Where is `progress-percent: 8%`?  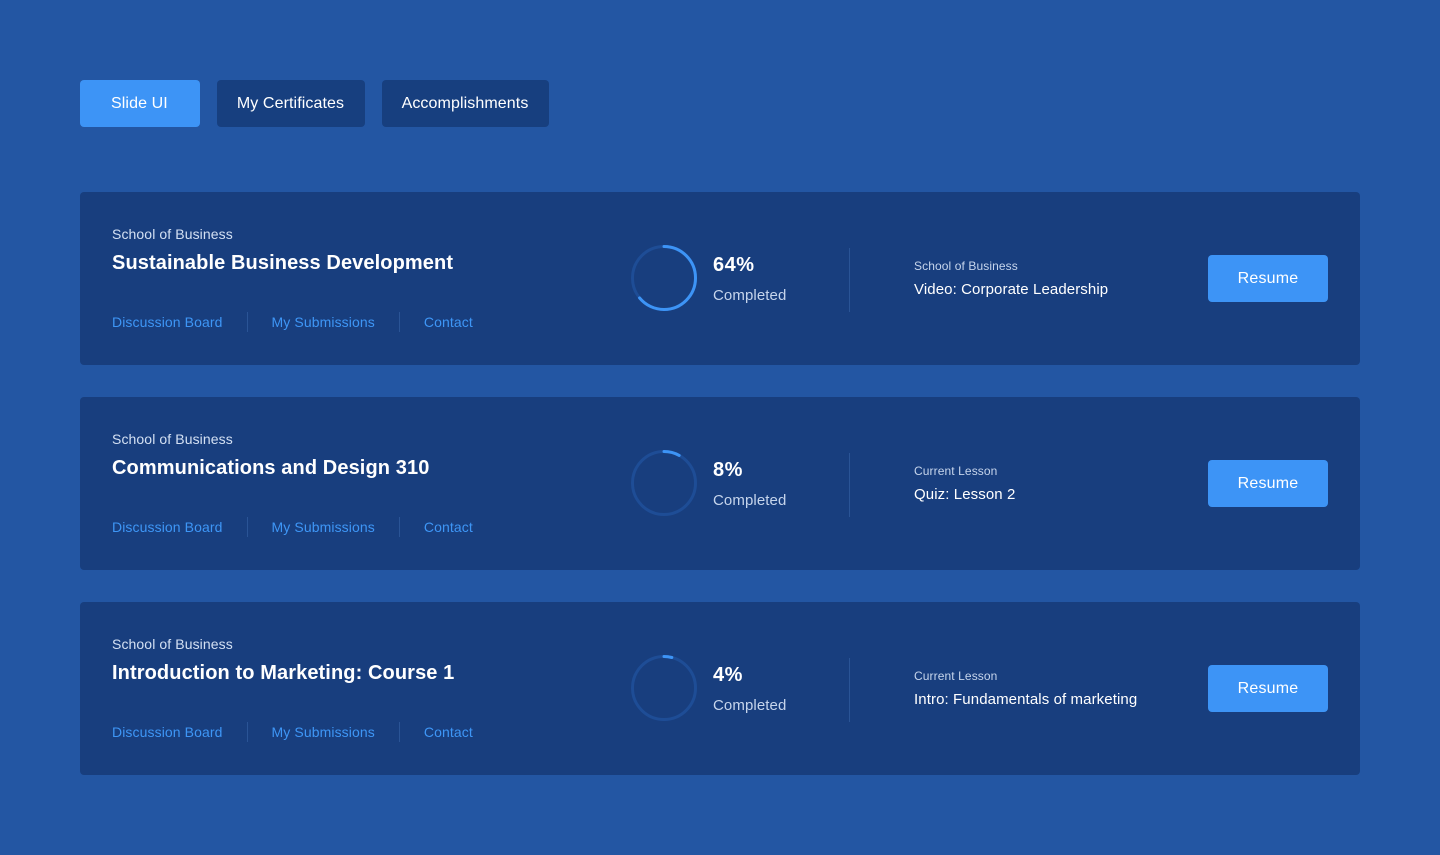 progress-percent: 8% is located at coordinates (728, 470).